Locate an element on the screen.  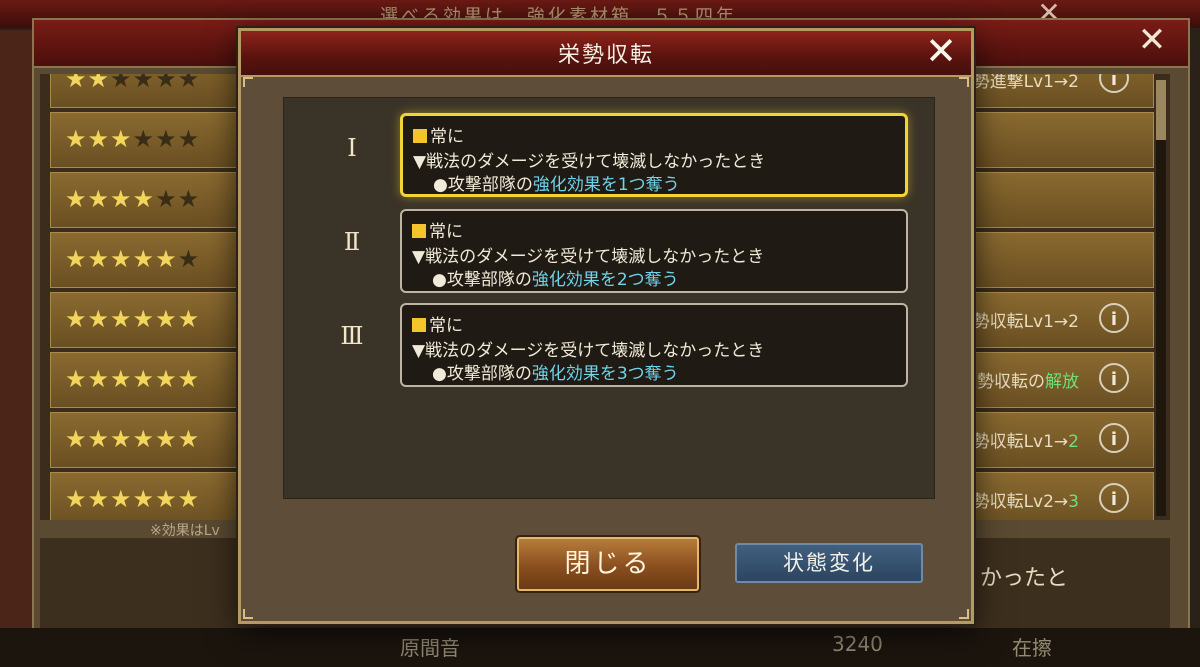
background-note: ※効果はLv is located at coordinates (185, 531).